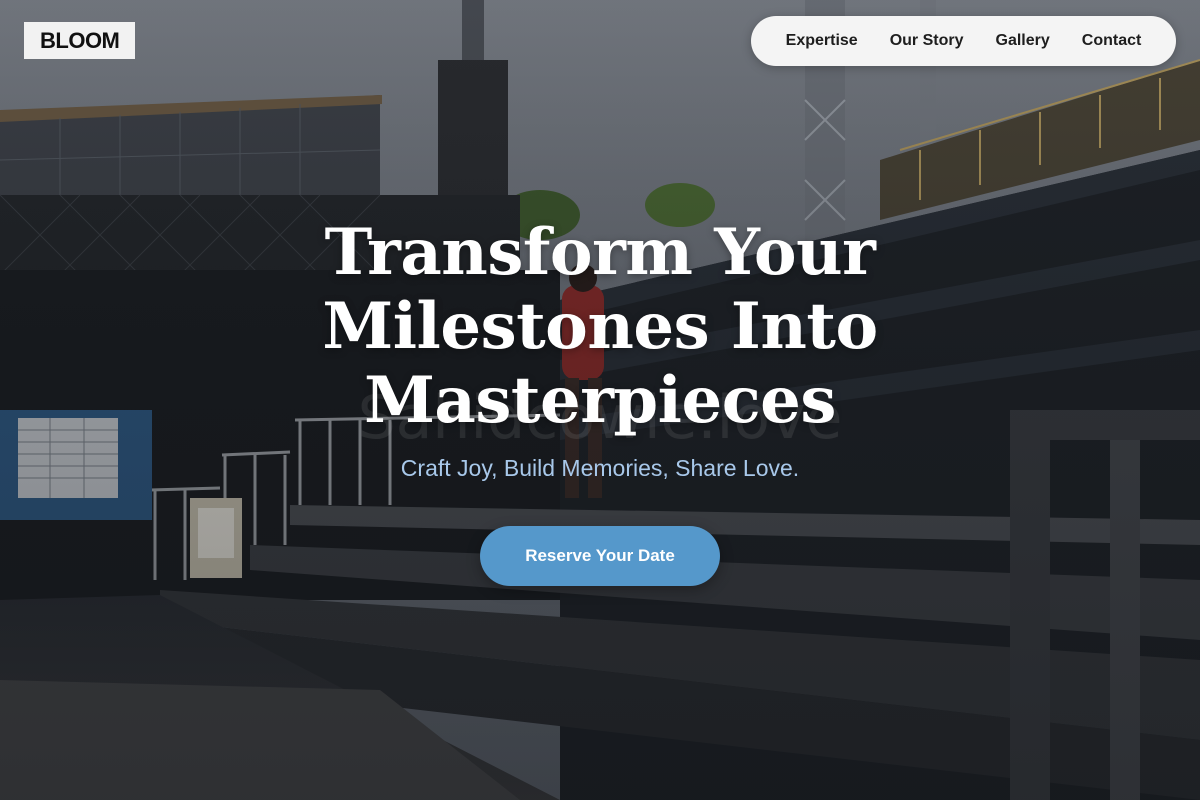 The width and height of the screenshot is (1200, 800). I want to click on nav-item-our-story: Our Story, so click(927, 41).